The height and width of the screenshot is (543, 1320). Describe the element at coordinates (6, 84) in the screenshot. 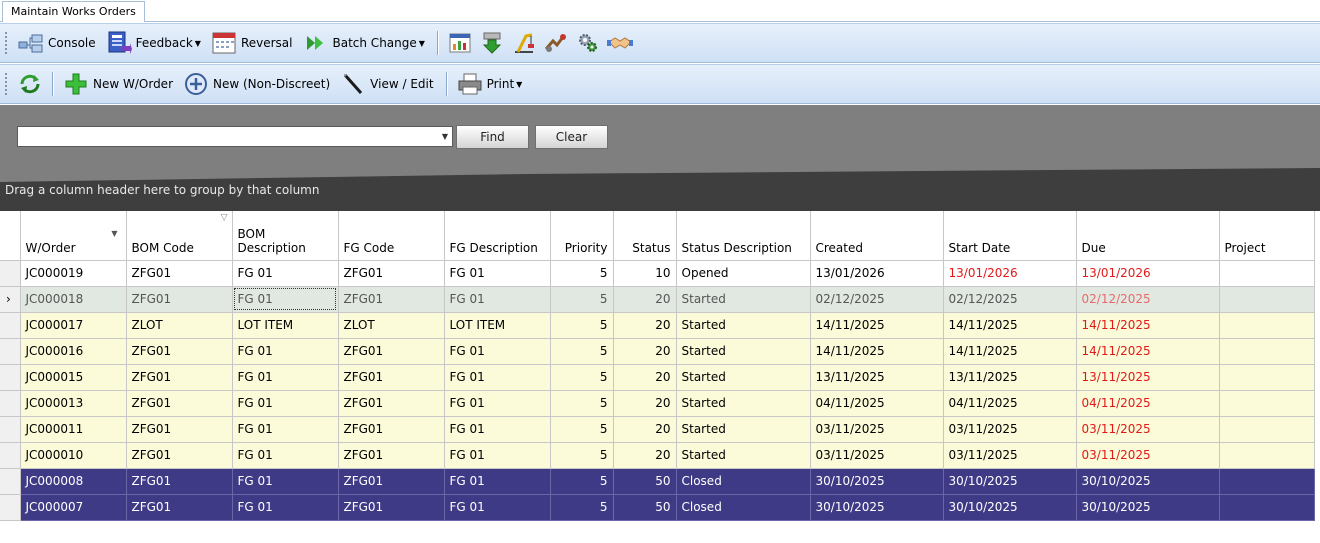

I see `toolbar-grip` at that location.